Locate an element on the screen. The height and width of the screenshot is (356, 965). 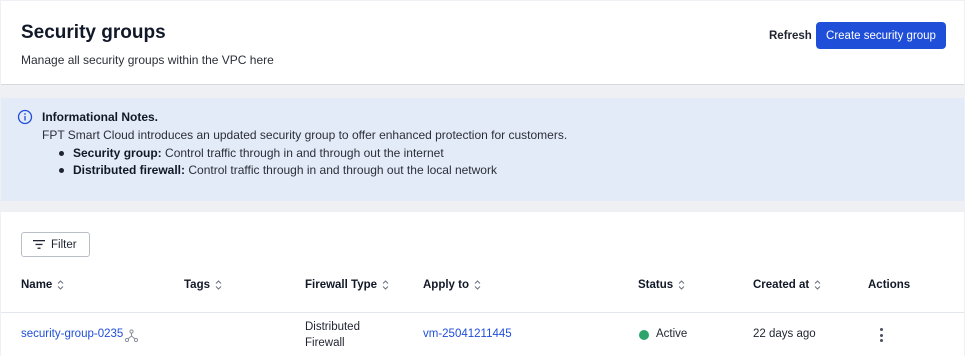
security-group-name-link: security-group-0235 is located at coordinates (72, 334).